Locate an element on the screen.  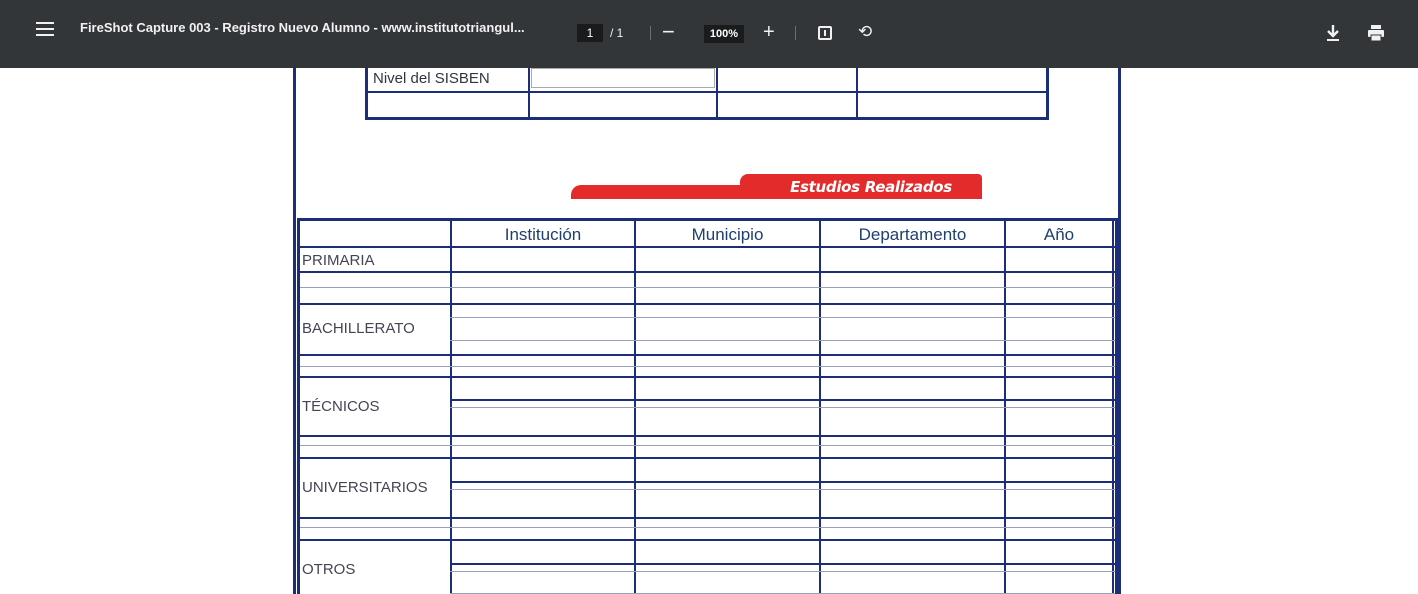
table-line is located at coordinates (707, 92).